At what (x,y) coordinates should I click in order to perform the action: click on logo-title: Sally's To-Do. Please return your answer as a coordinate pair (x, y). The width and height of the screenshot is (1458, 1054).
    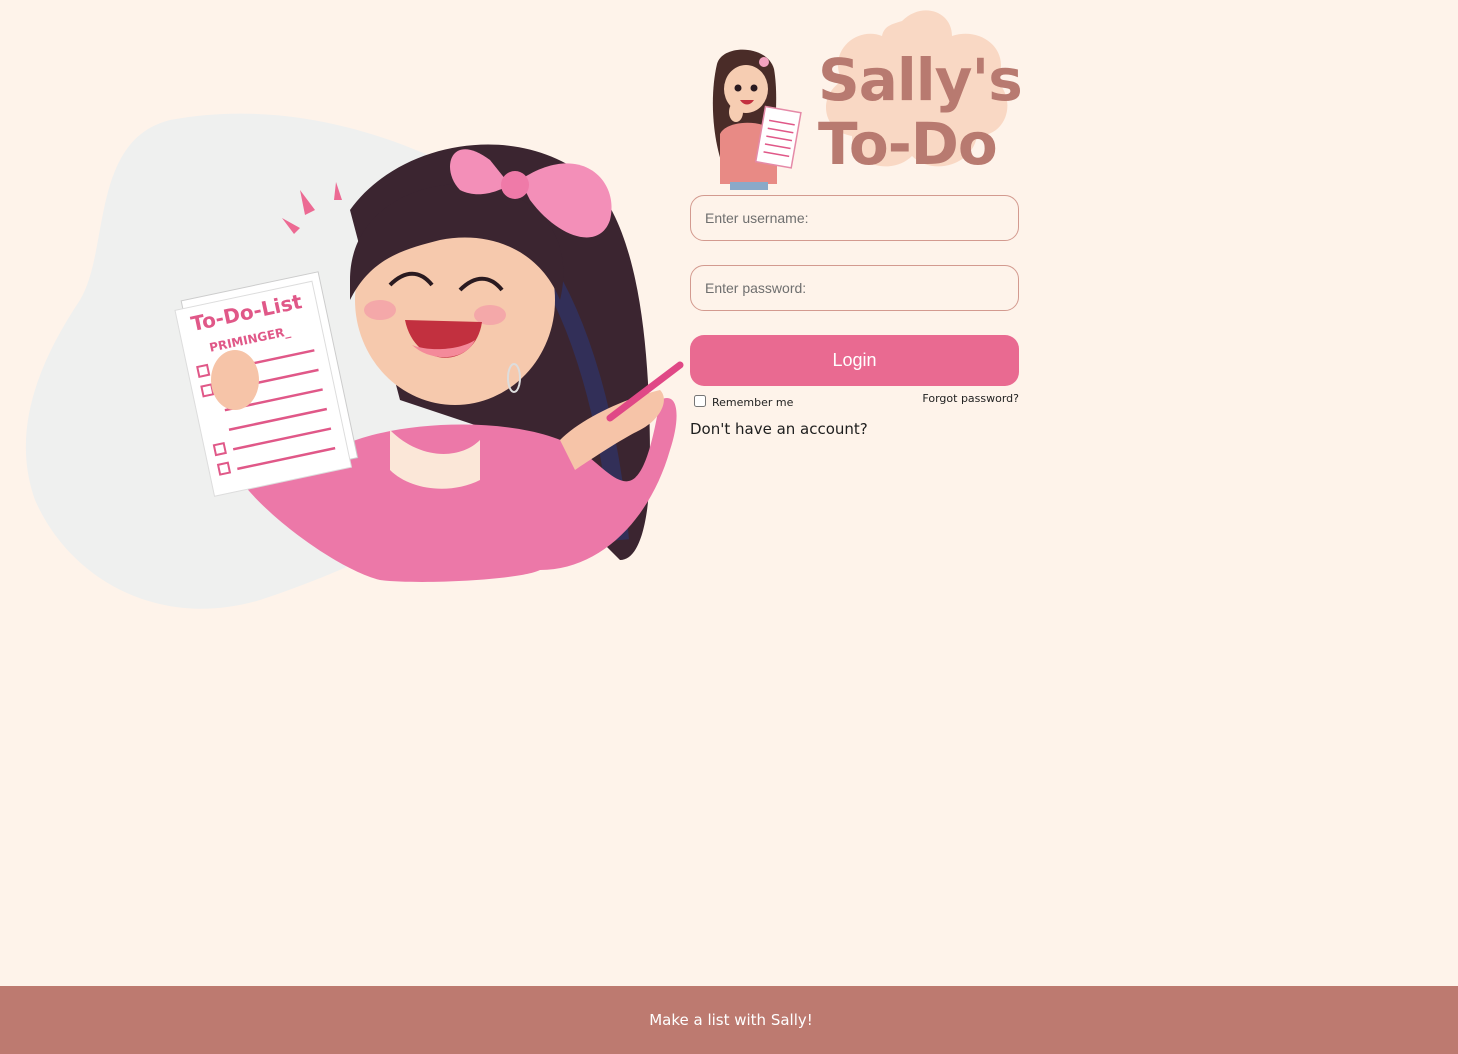
    Looking at the image, I should click on (920, 112).